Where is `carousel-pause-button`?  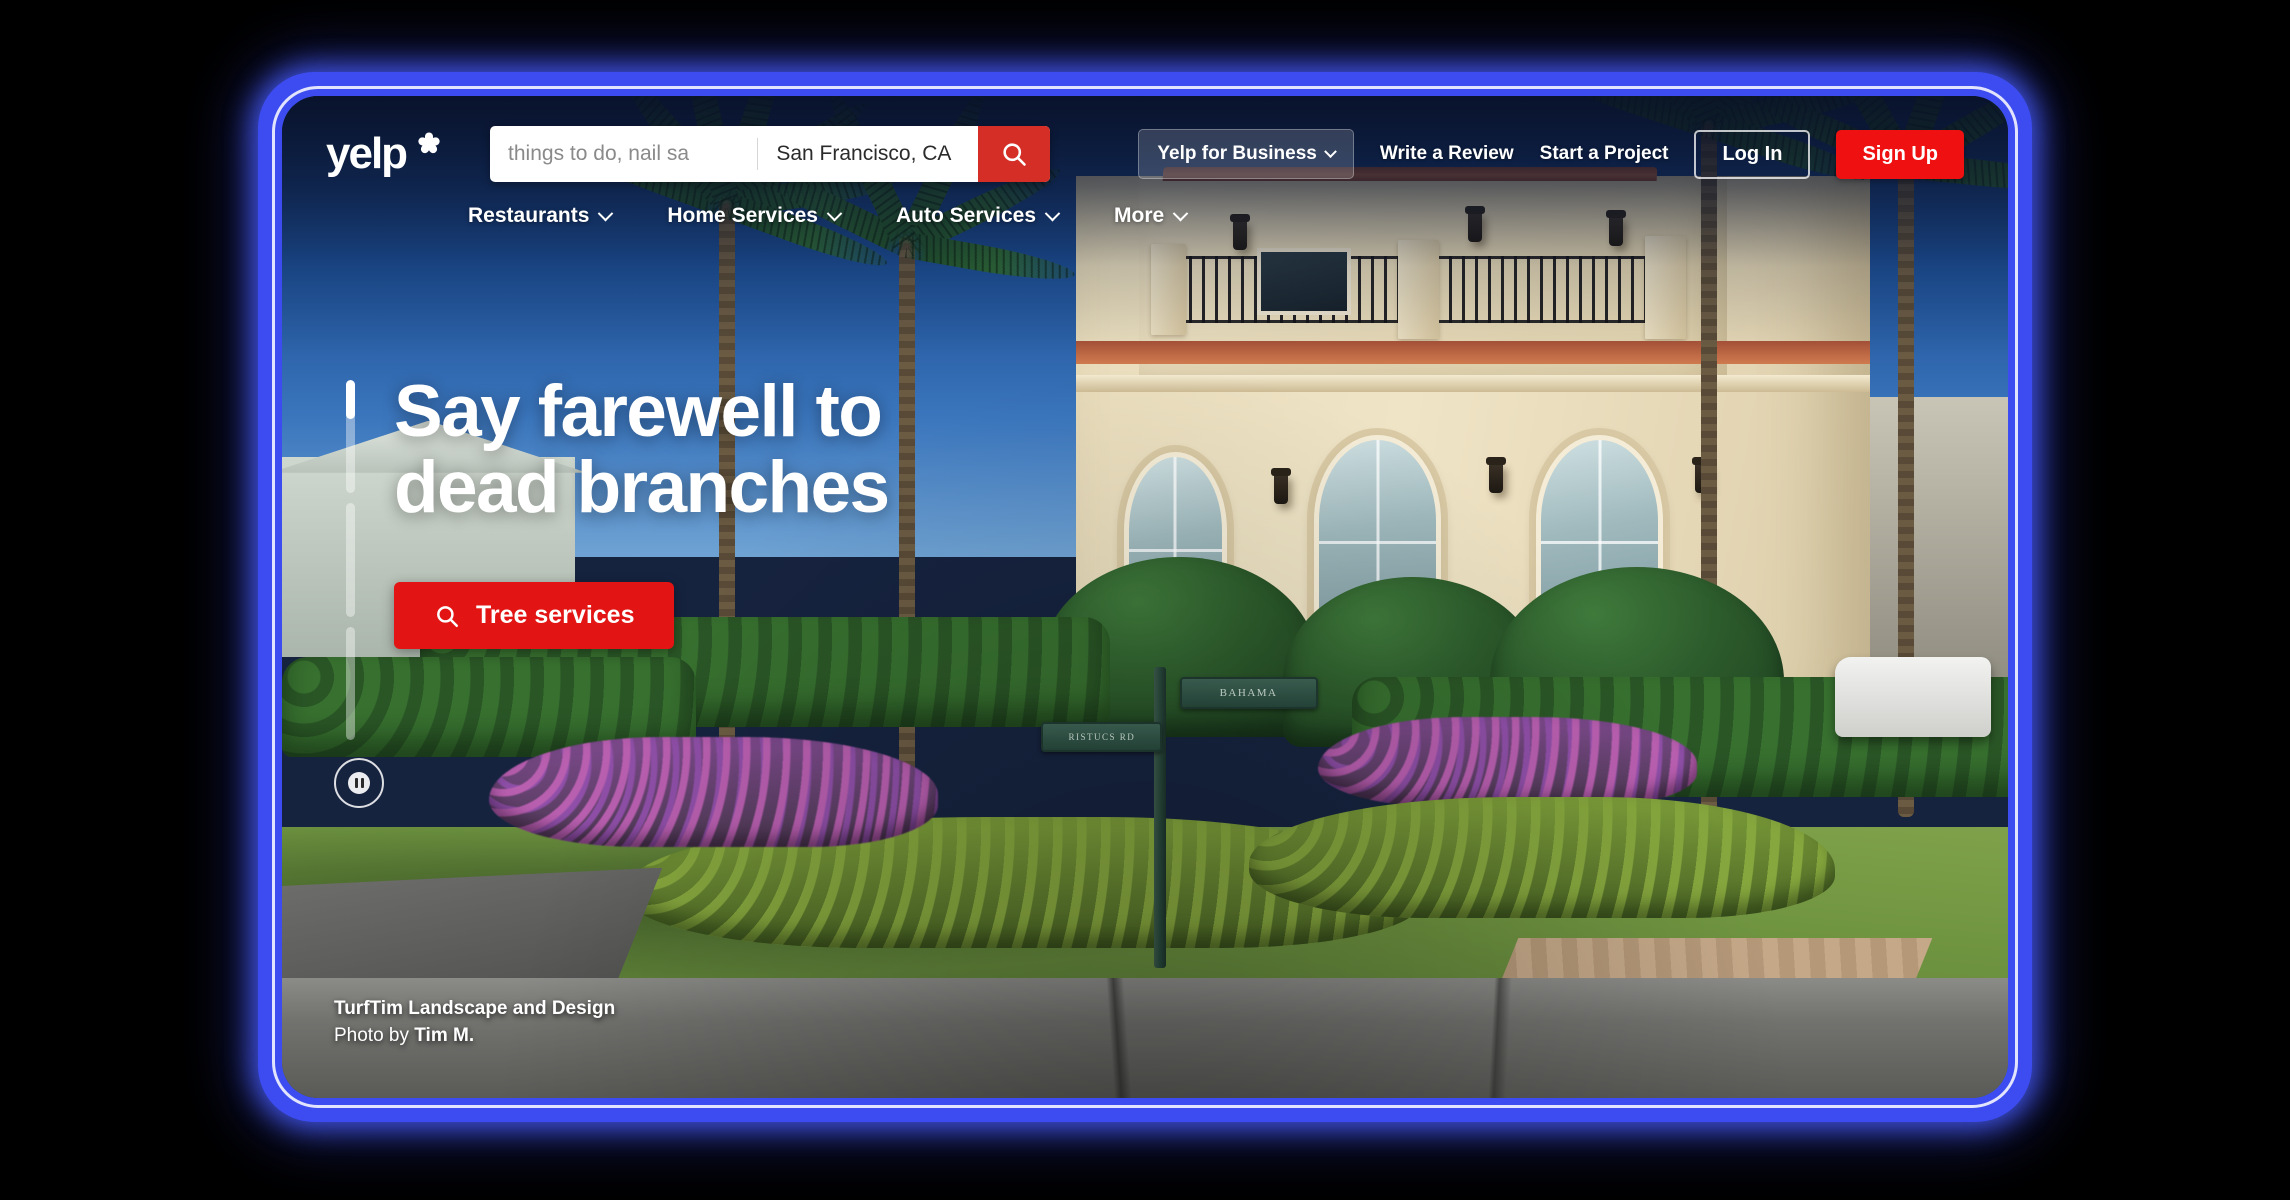
carousel-pause-button is located at coordinates (359, 783).